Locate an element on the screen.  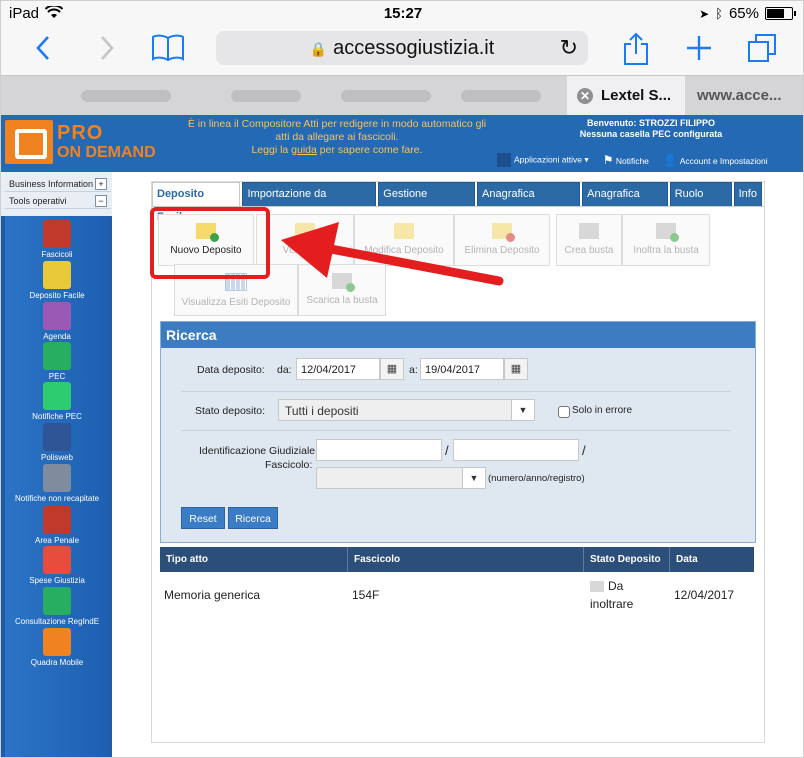
data-cell: 12/04/2017 is located at coordinates (704, 595).